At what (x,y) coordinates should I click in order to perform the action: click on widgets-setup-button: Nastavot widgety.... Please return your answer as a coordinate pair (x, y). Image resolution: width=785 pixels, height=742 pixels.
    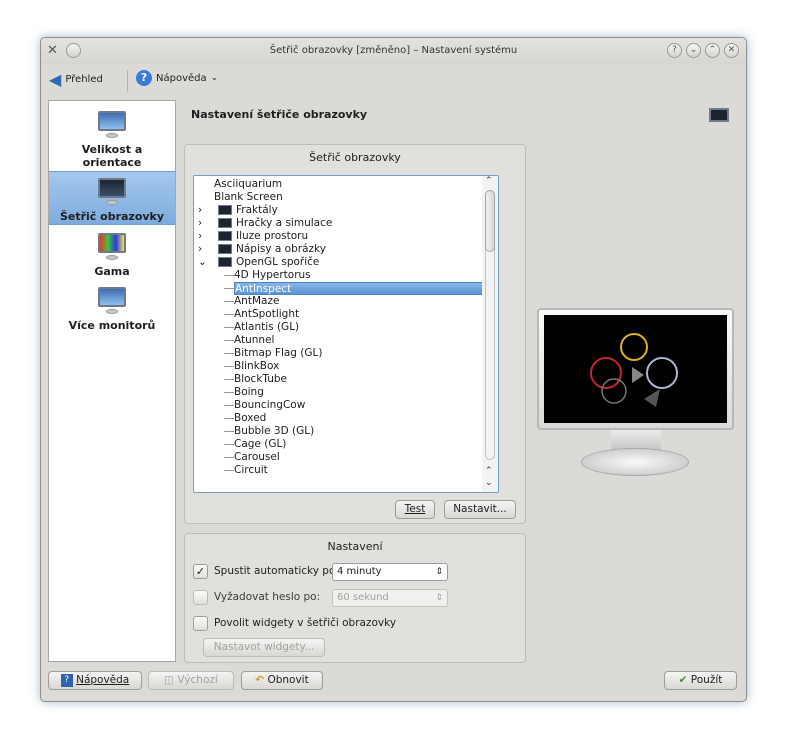
    Looking at the image, I should click on (264, 647).